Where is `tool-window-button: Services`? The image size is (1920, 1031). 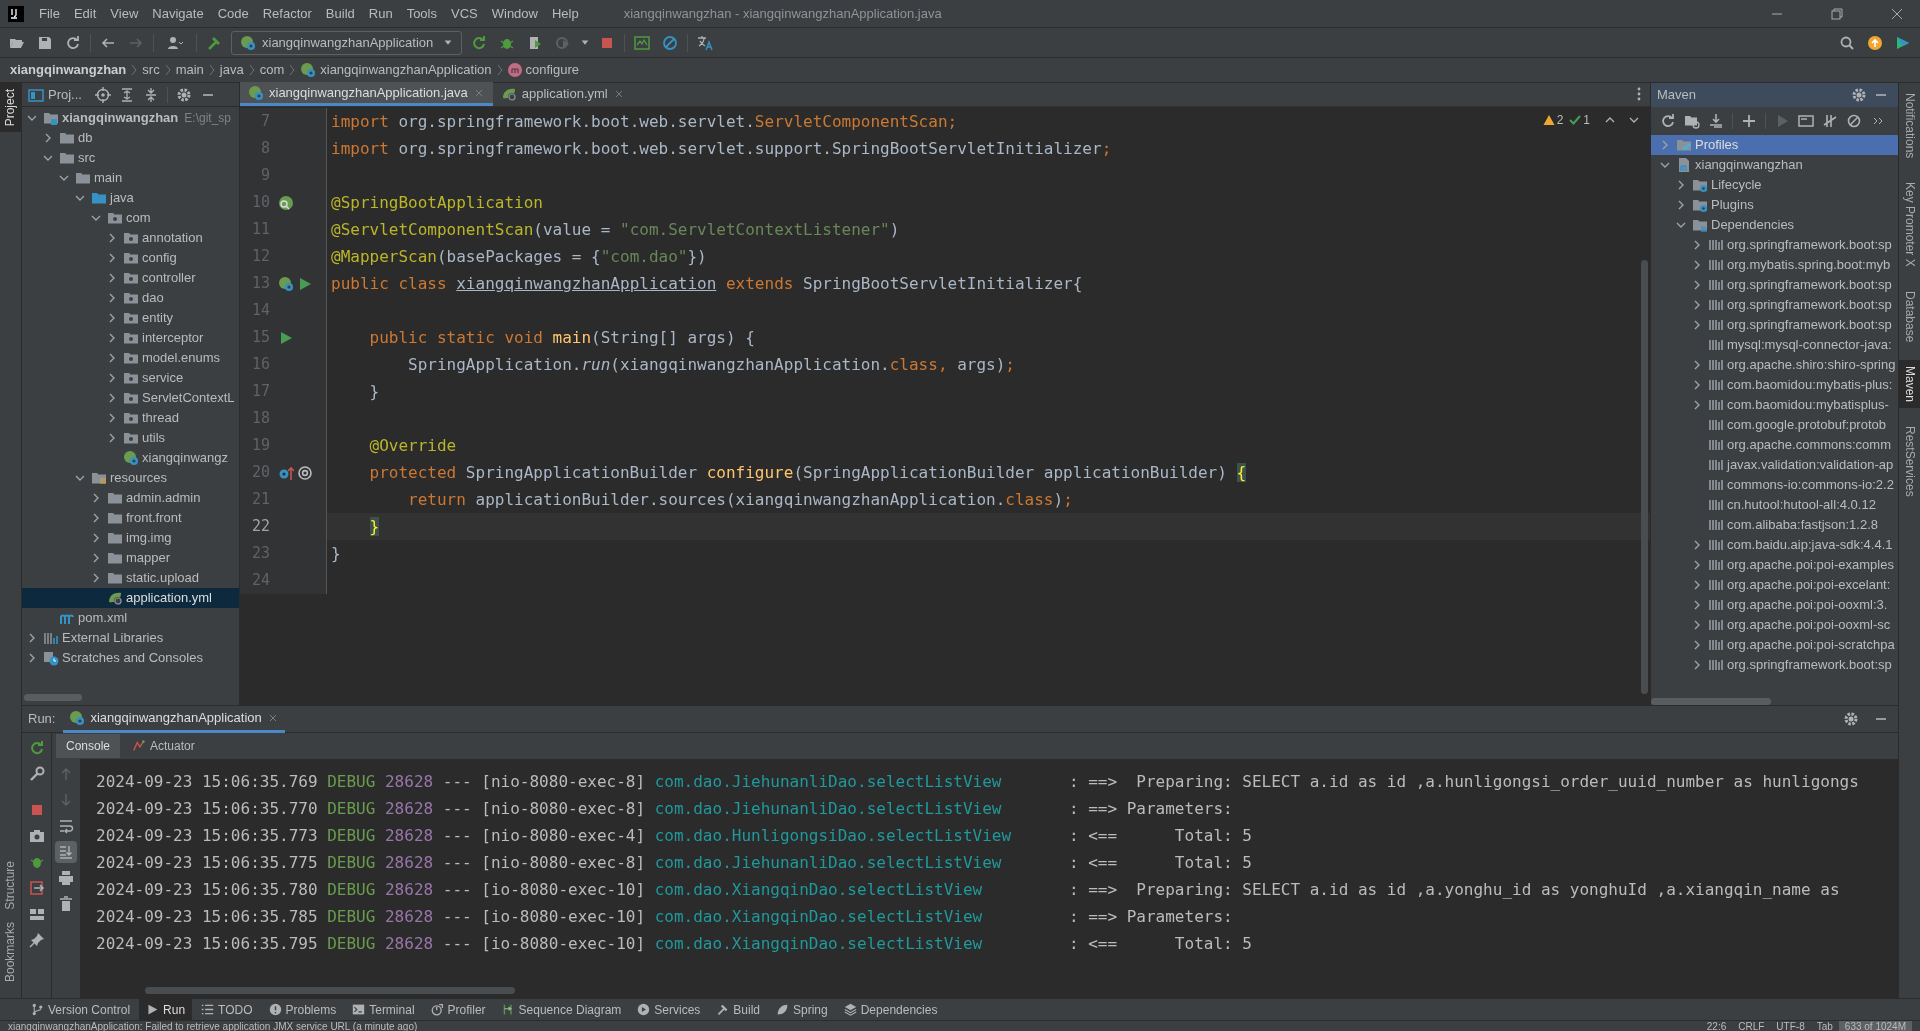 tool-window-button: Services is located at coordinates (669, 1009).